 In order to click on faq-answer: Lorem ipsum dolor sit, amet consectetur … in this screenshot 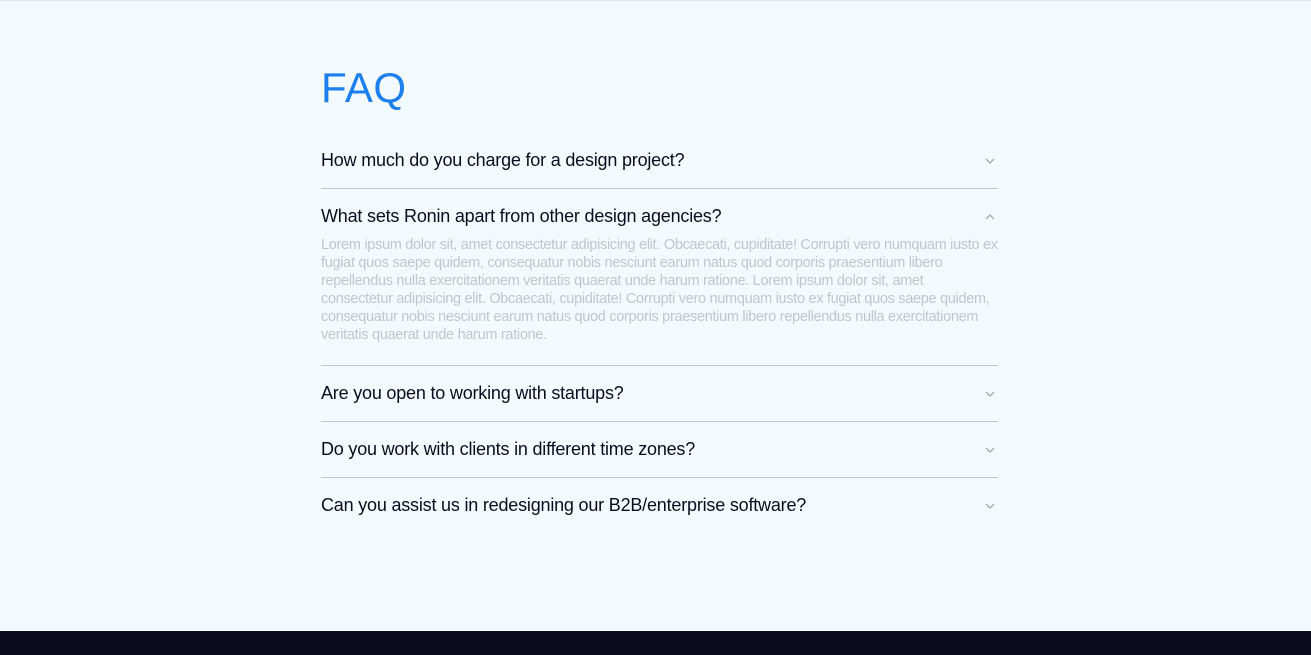, I will do `click(659, 290)`.